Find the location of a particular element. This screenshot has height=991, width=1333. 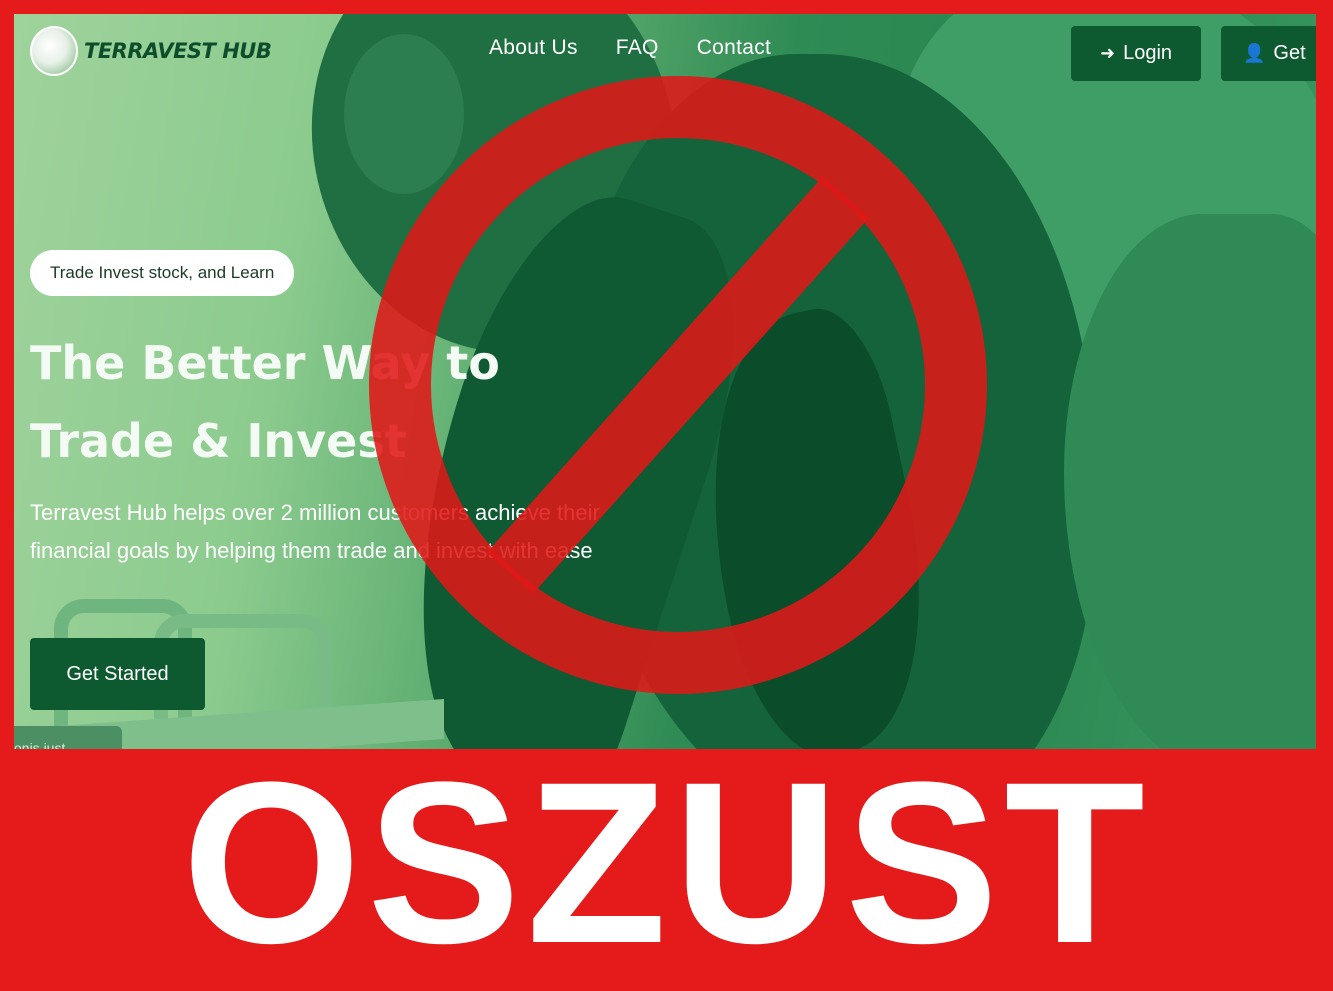

login-button: ➜ Login is located at coordinates (1136, 53).